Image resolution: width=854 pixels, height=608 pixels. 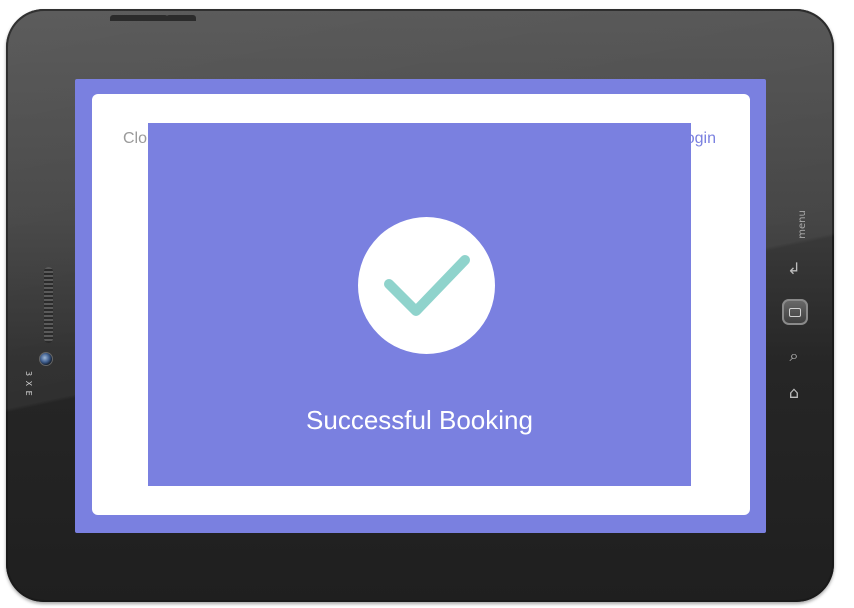 I want to click on home-button, so click(x=795, y=312).